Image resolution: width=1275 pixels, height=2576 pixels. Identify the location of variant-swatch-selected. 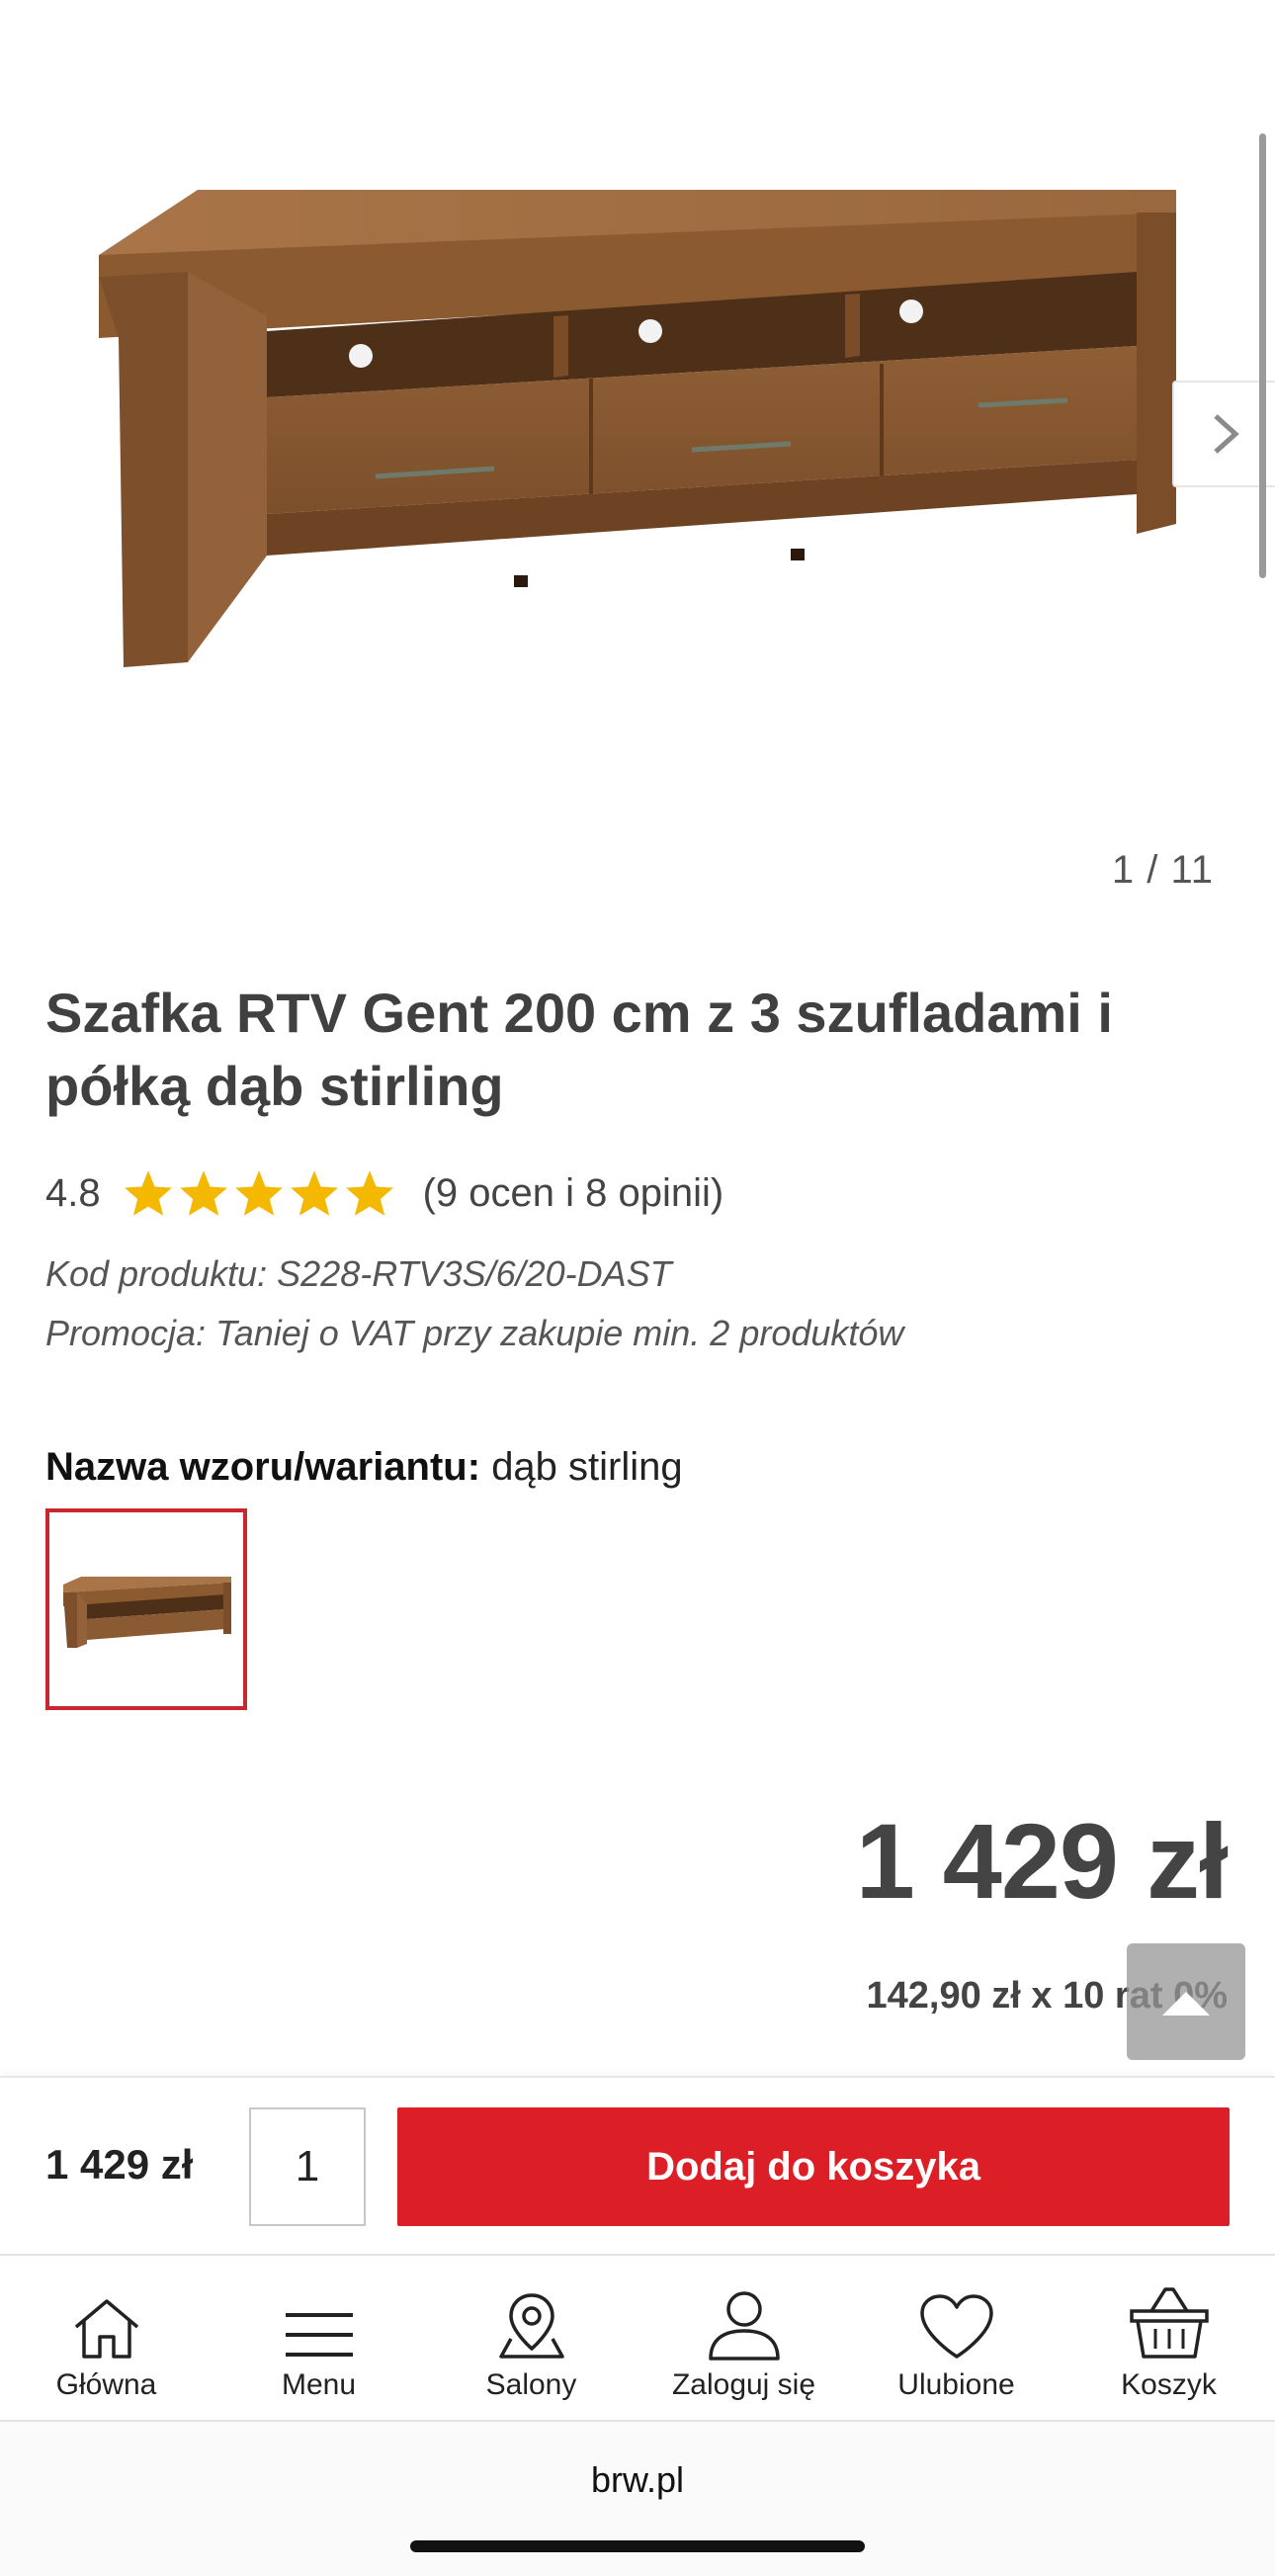
(146, 1609).